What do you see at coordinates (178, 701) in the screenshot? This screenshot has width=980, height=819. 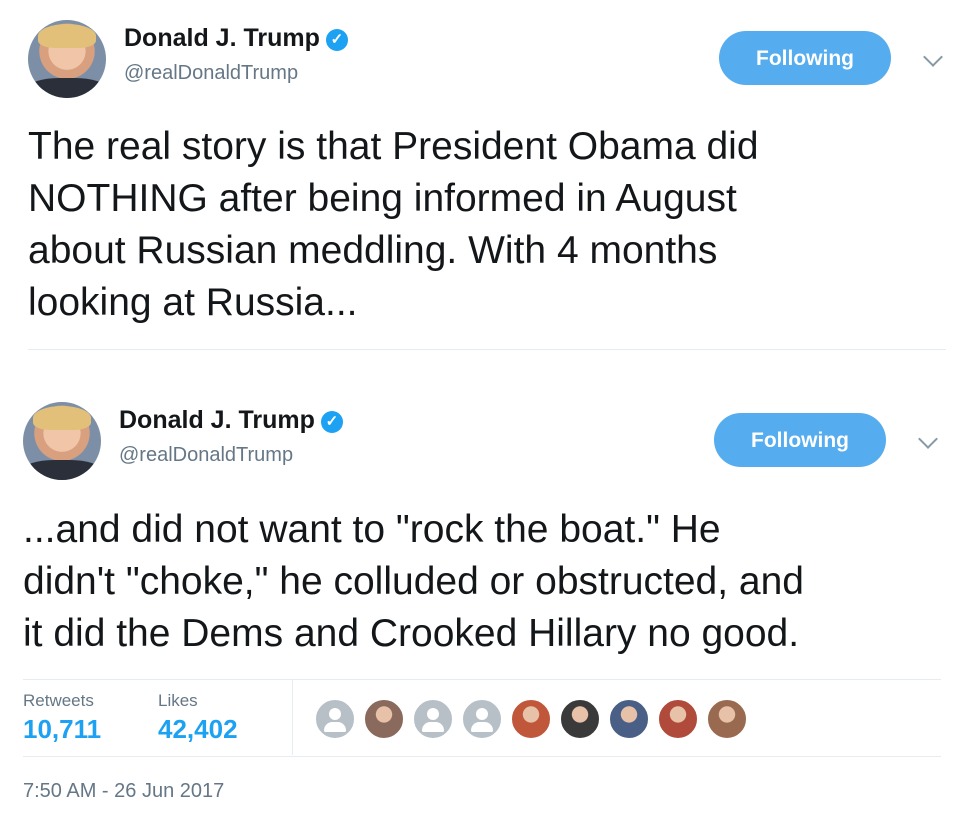 I see `likes-label: Likes` at bounding box center [178, 701].